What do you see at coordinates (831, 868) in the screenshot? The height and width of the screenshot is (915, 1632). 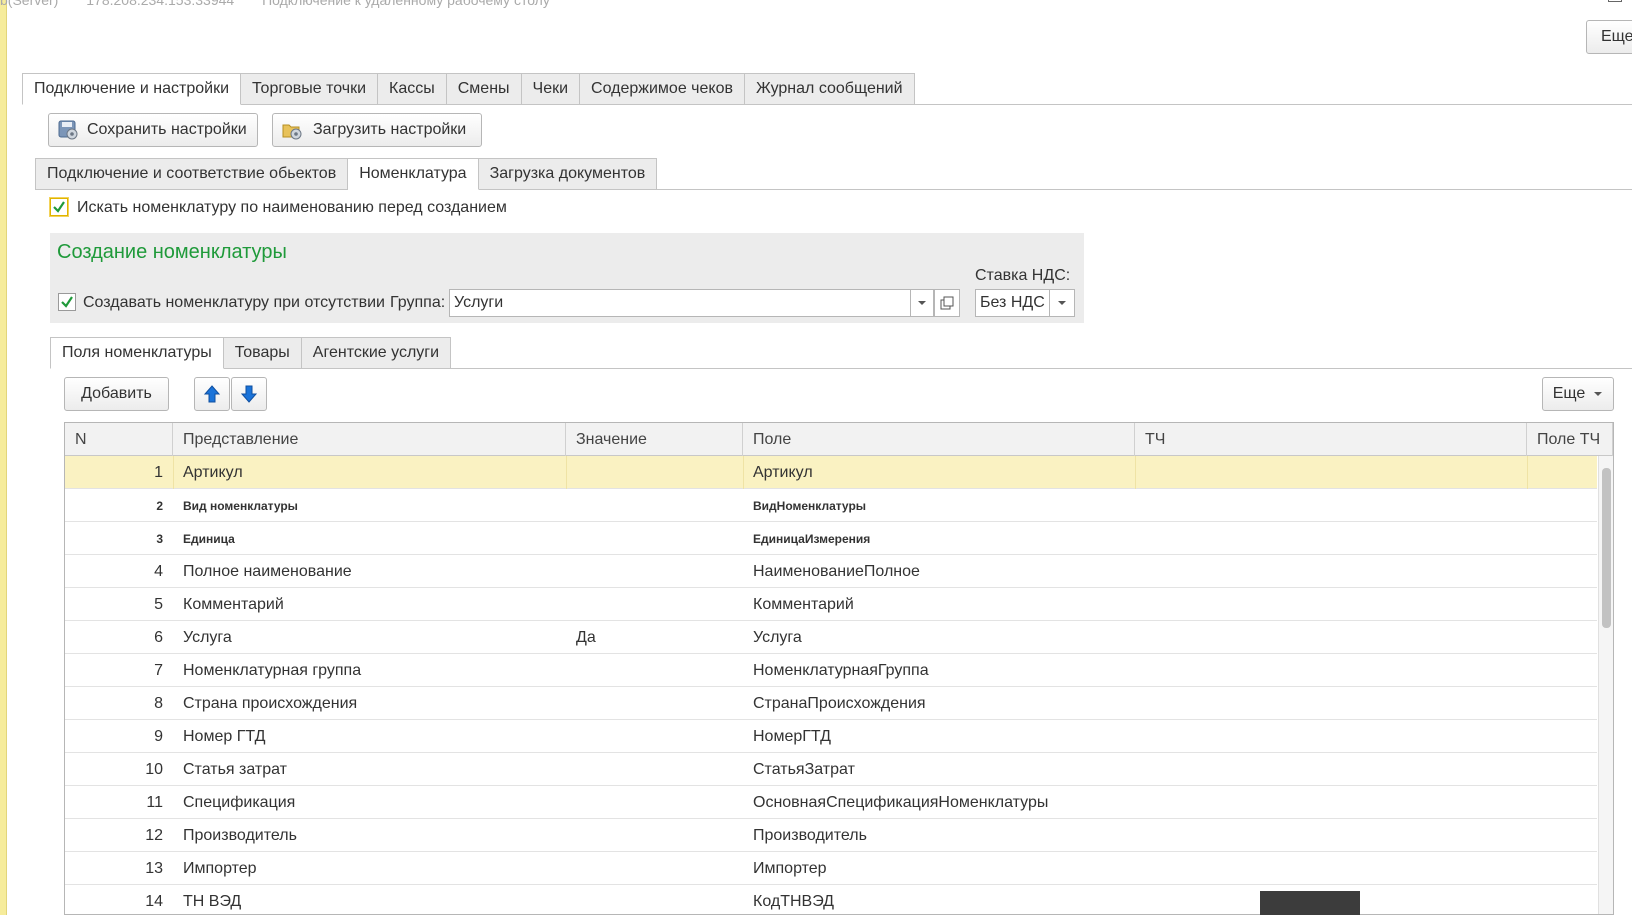 I see `table-row: 13 Импортер Импортер` at bounding box center [831, 868].